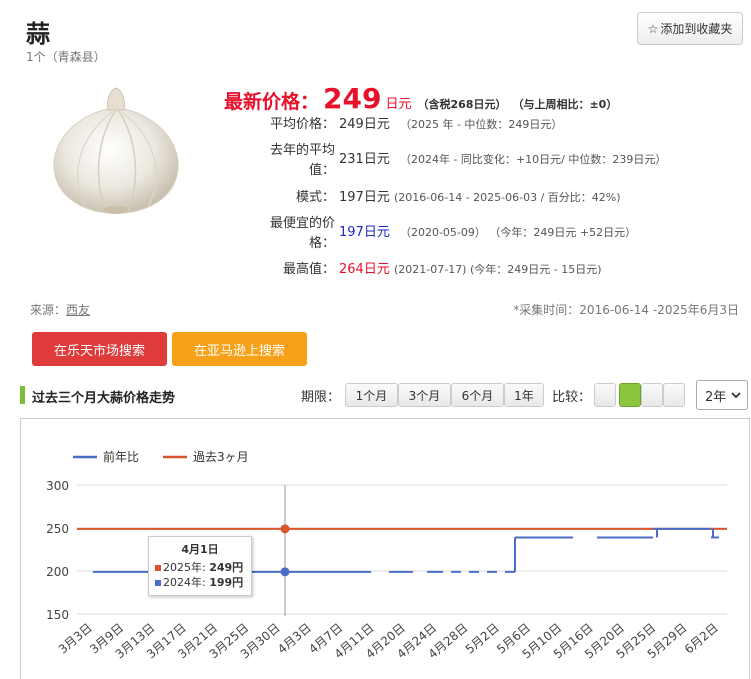 The height and width of the screenshot is (679, 751). Describe the element at coordinates (75, 639) in the screenshot. I see `x-tick-label: 3月3日` at that location.